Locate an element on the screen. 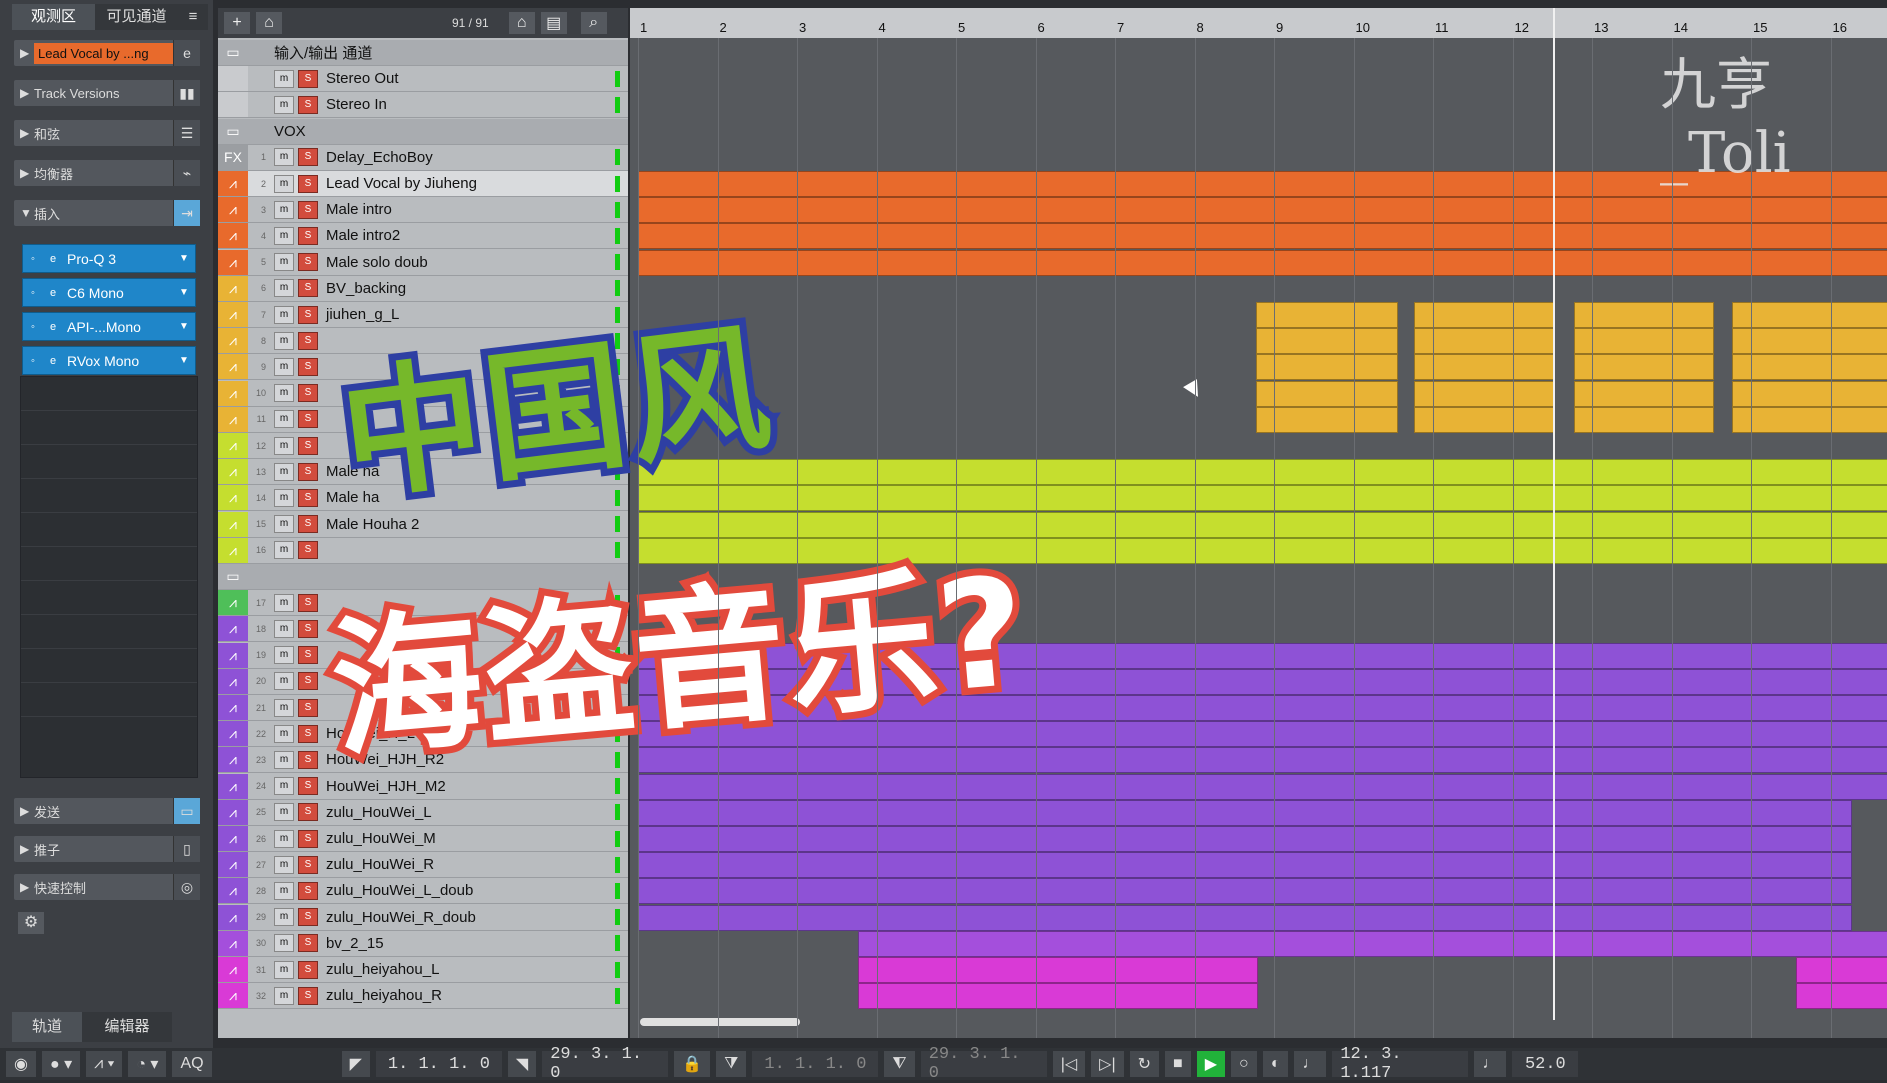 The image size is (1887, 1083). record-icon: ○ is located at coordinates (1244, 1064).